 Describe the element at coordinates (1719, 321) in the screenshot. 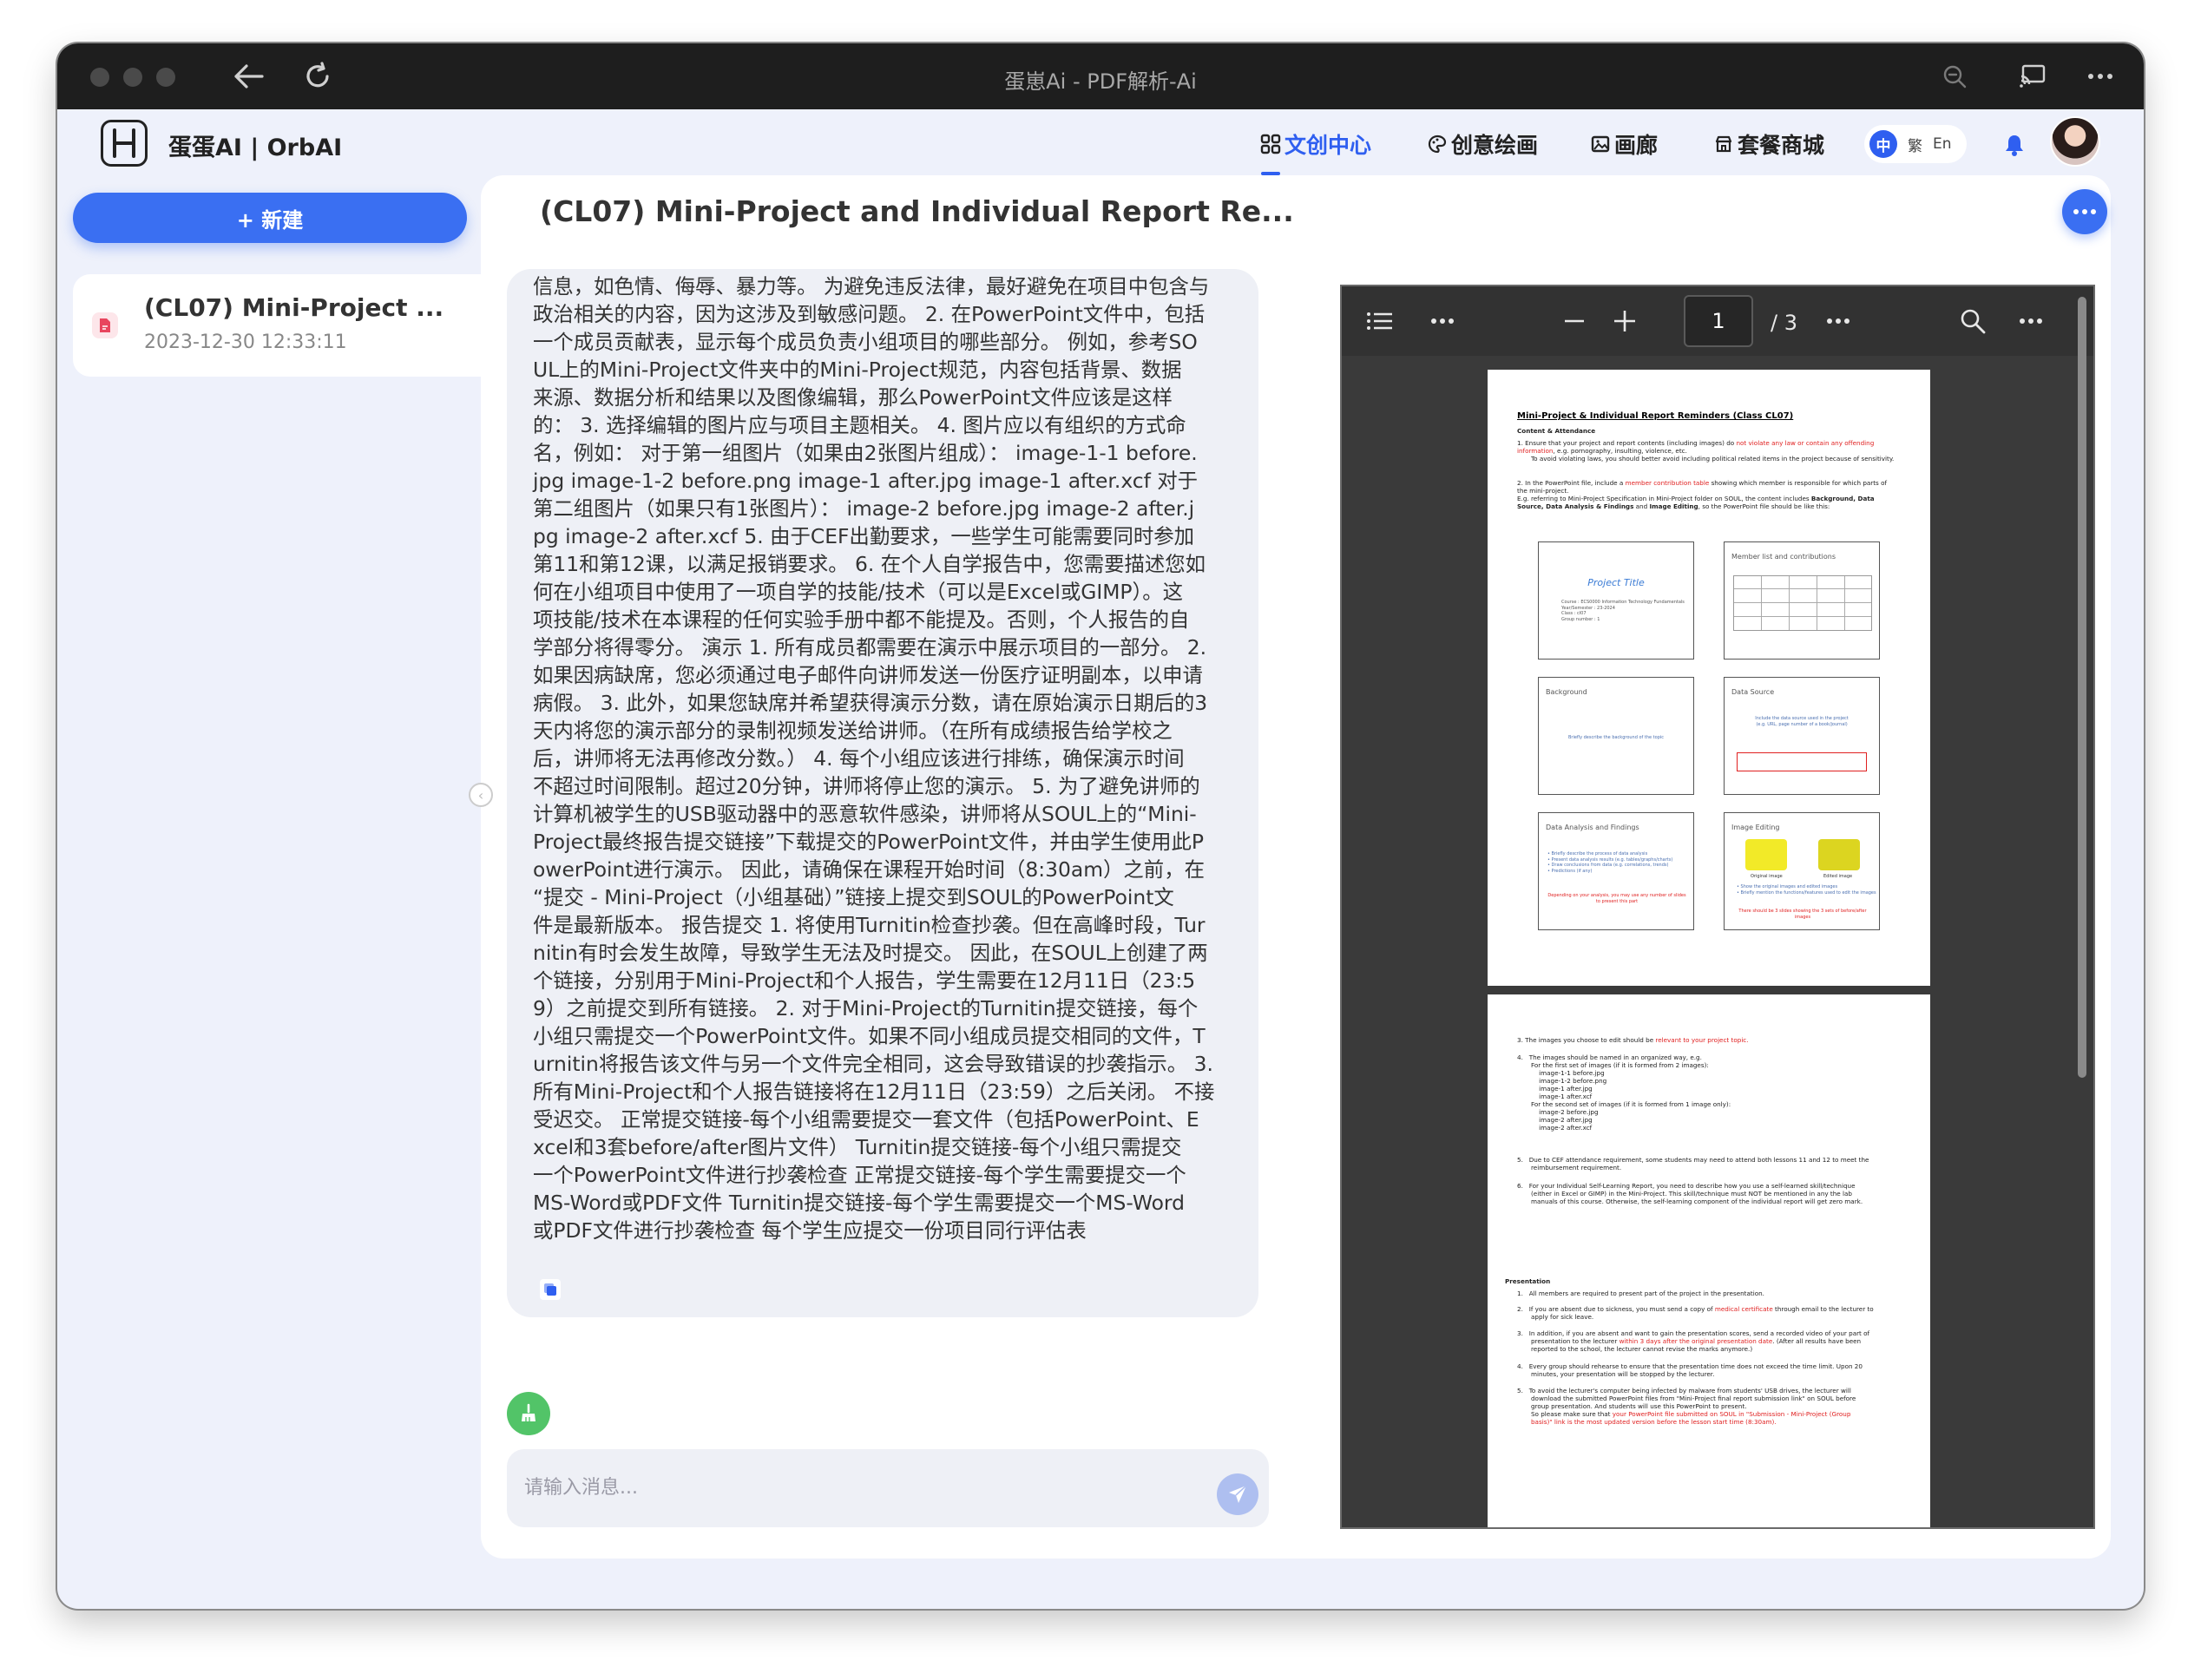

I see `page-number-input: 1` at that location.